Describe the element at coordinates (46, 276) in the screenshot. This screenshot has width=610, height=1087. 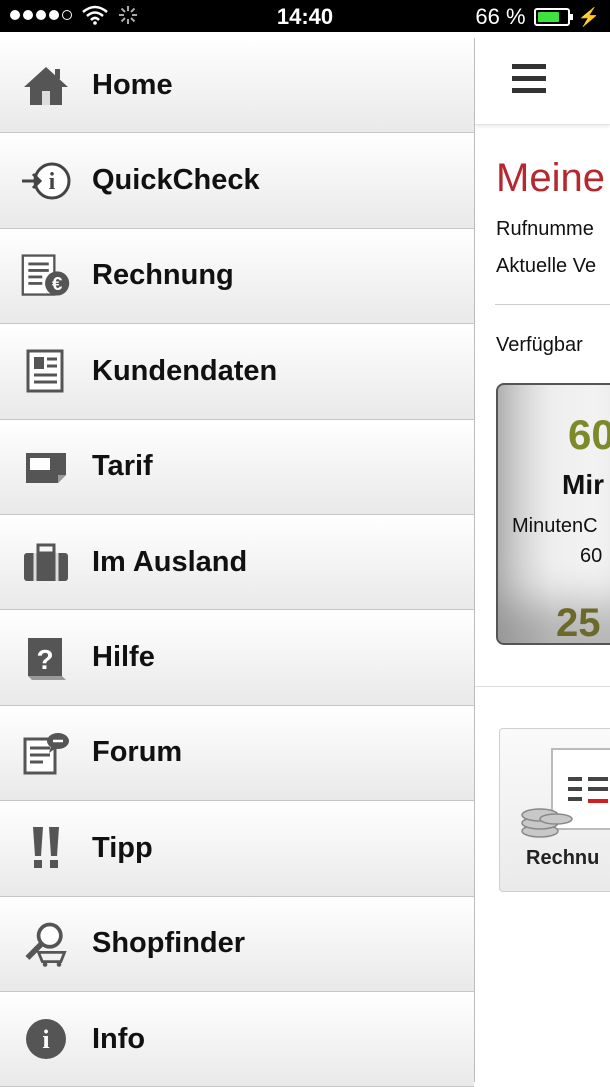
I see `invoice-euro-icon: €` at that location.